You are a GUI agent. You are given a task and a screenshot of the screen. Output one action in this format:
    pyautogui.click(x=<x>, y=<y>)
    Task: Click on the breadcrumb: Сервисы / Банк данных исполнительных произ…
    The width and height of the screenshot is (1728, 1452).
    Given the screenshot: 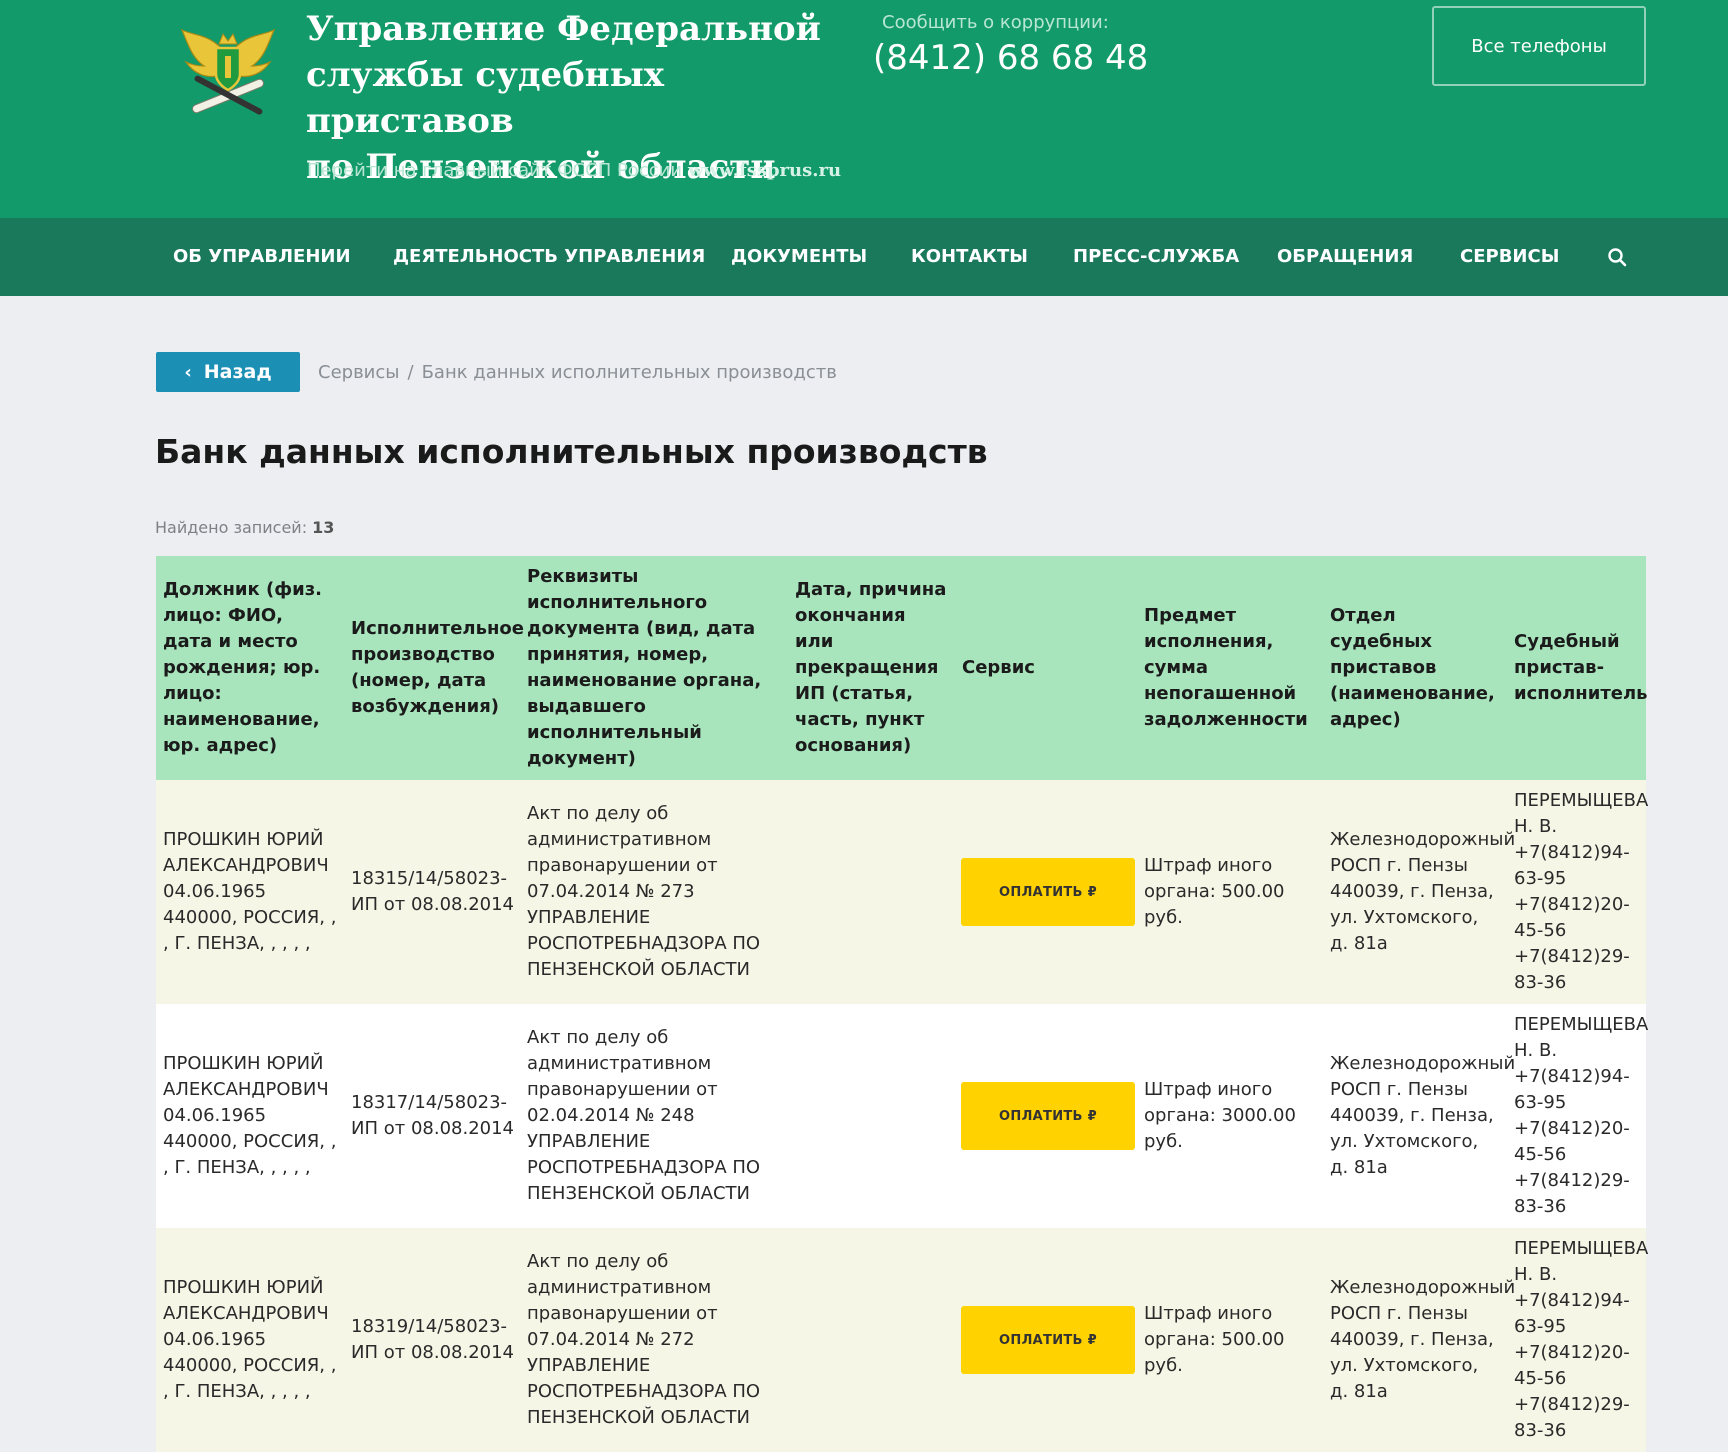 What is the action you would take?
    pyautogui.click(x=577, y=372)
    